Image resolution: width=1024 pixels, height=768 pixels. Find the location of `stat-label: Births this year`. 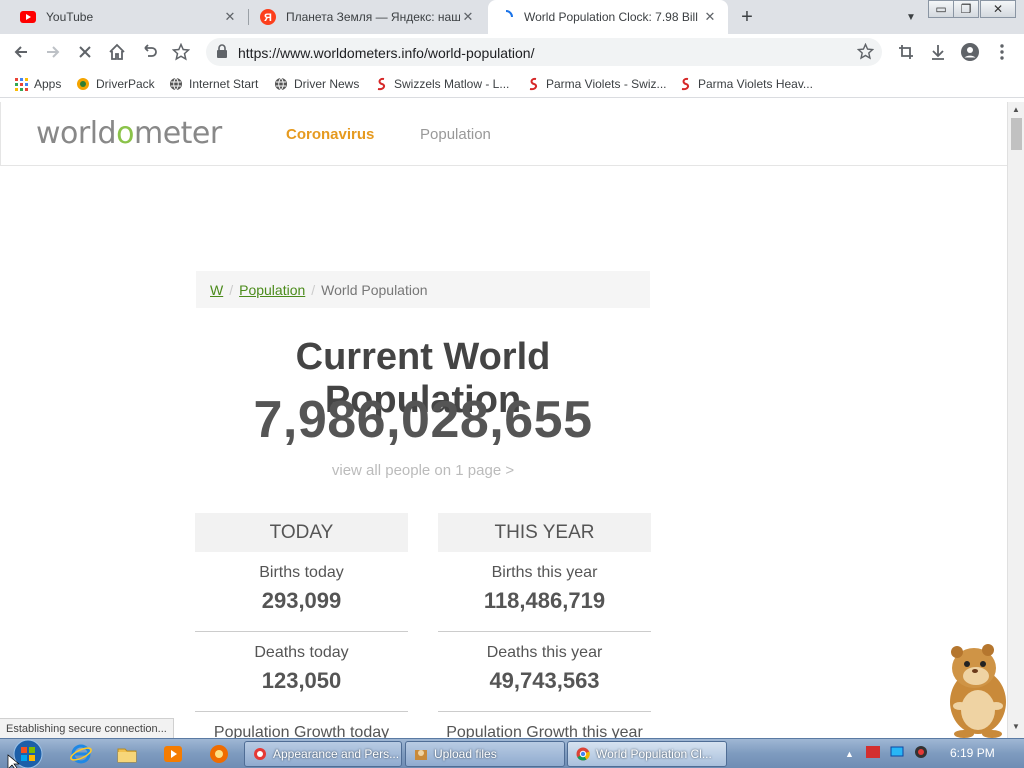

stat-label: Births this year is located at coordinates (544, 572).